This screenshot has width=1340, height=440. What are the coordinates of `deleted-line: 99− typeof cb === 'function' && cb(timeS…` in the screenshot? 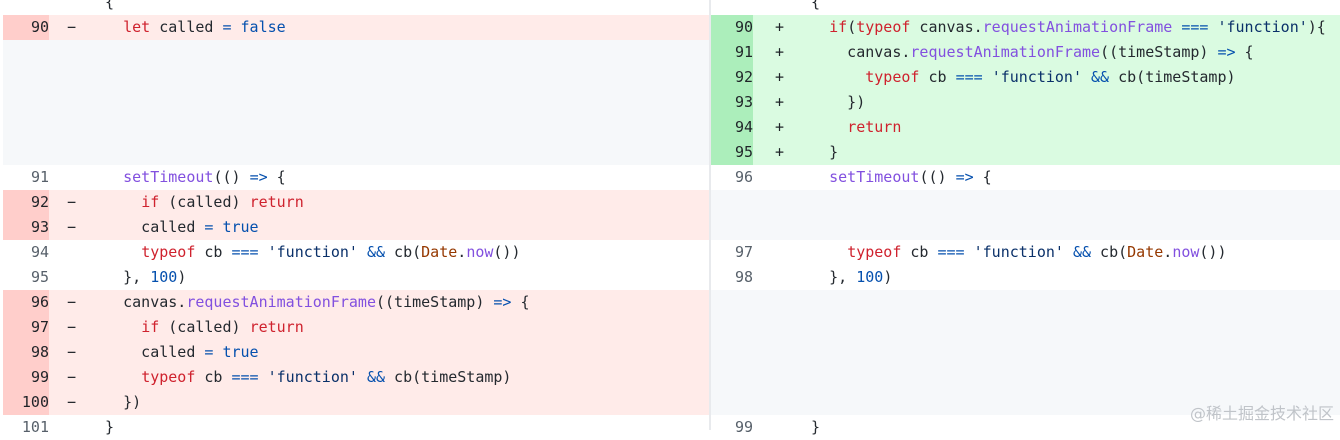 It's located at (356, 377).